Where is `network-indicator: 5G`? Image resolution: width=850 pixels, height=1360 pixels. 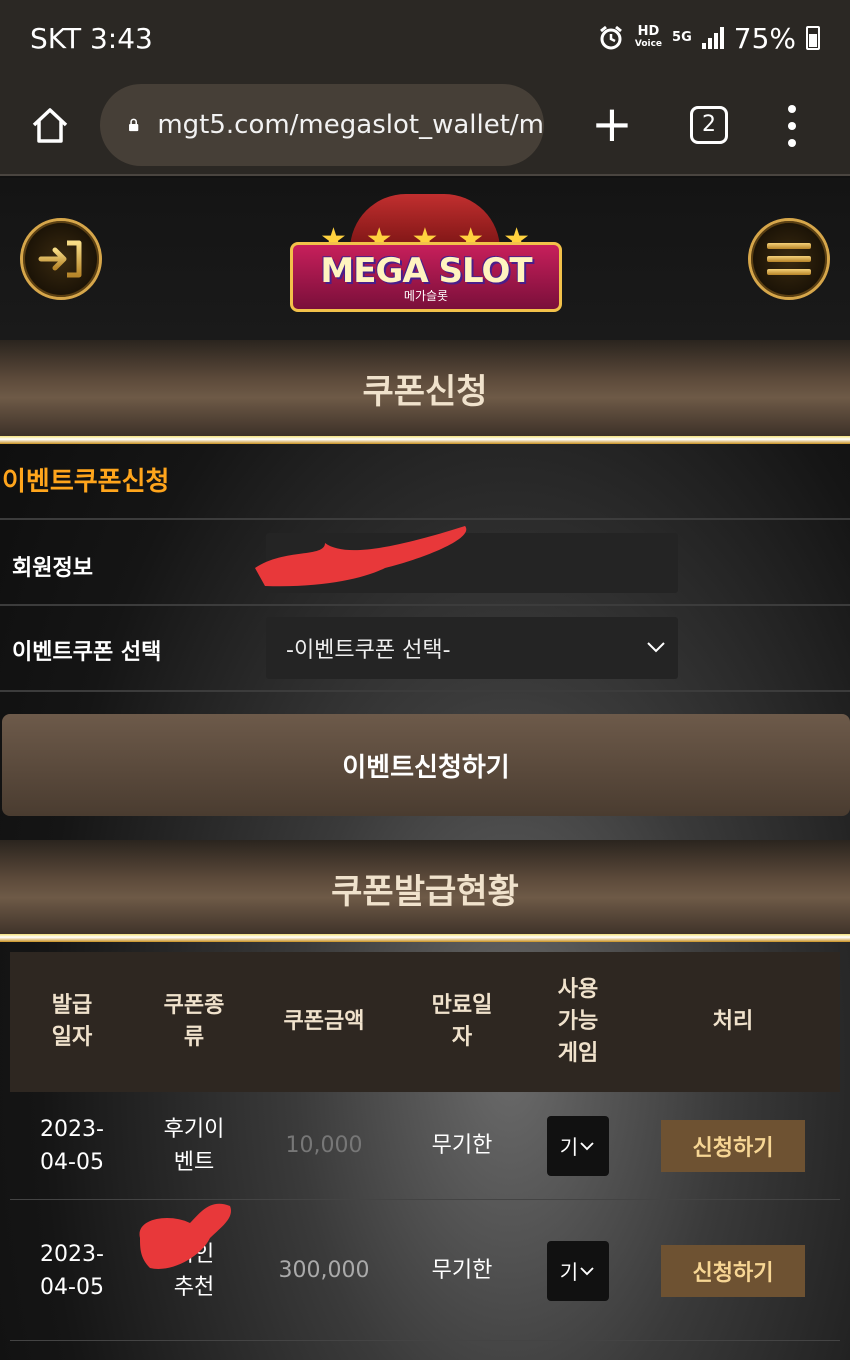 network-indicator: 5G is located at coordinates (682, 37).